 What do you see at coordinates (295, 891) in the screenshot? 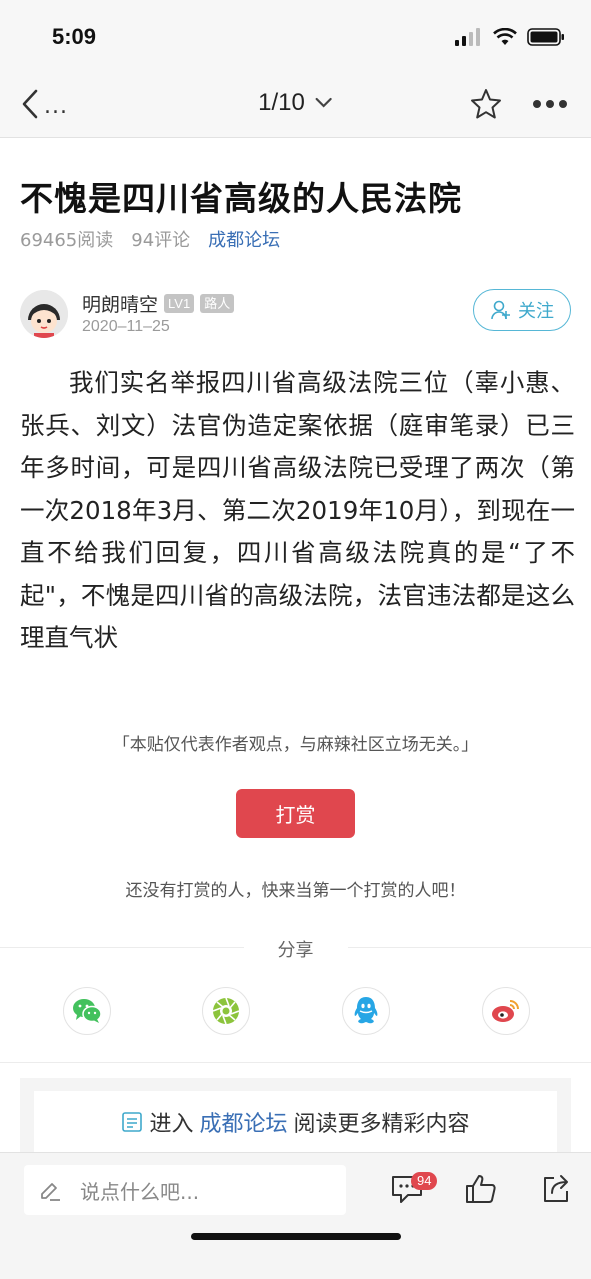
I see `reward-hint: 还没有打赏的人，快来当第一个打赏的人吧！` at bounding box center [295, 891].